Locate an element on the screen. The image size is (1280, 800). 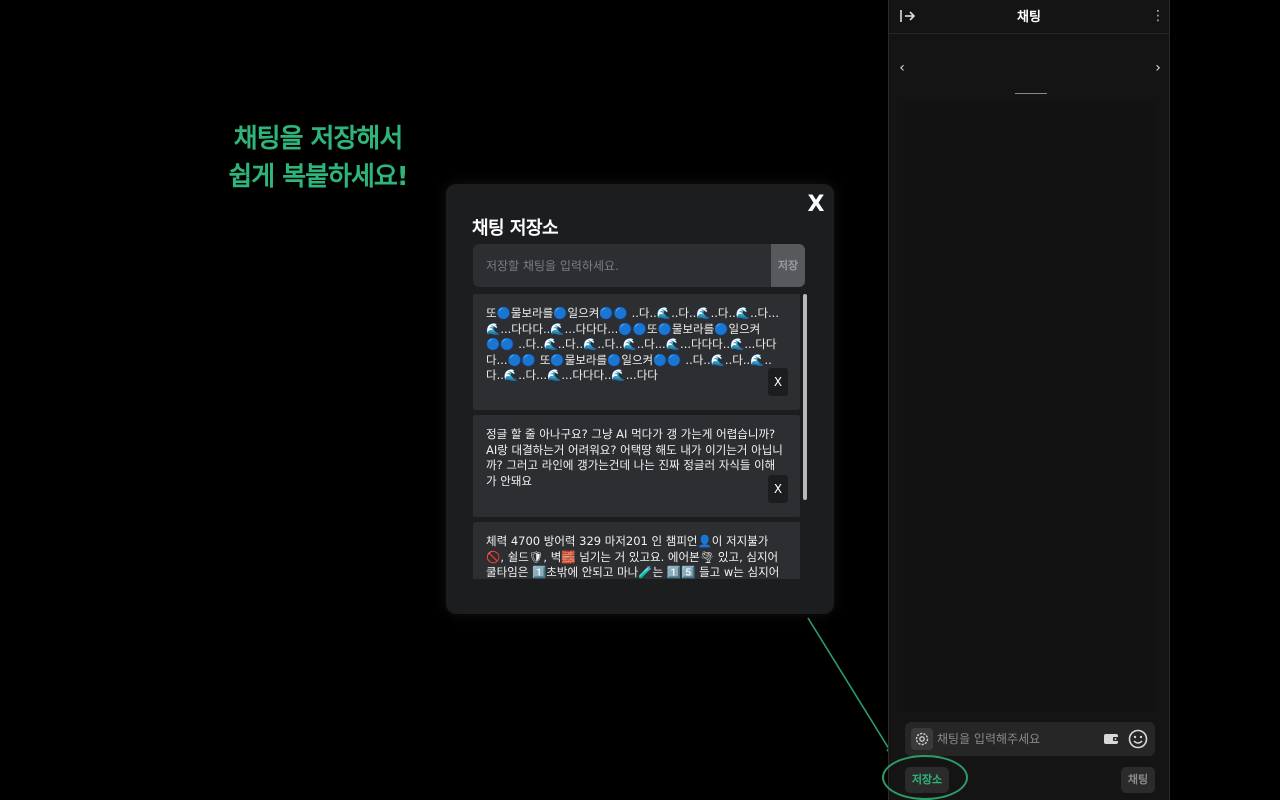
panel-header: 채팅 ⋮ is located at coordinates (1029, 17).